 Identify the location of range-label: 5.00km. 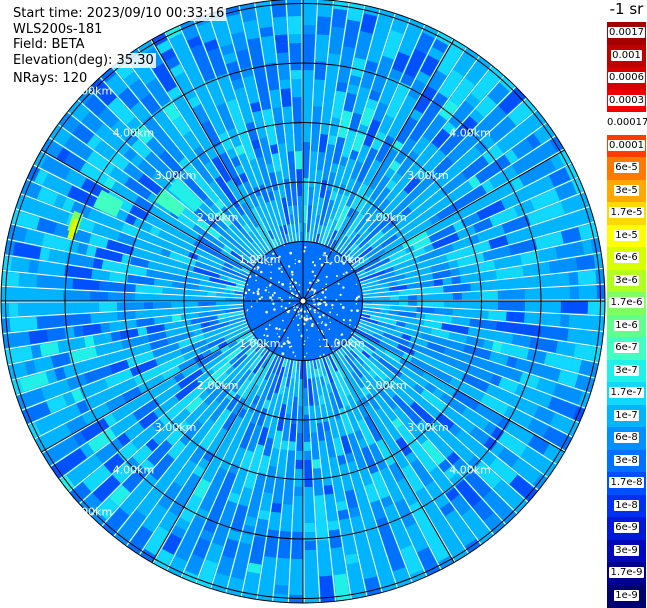
(92, 91).